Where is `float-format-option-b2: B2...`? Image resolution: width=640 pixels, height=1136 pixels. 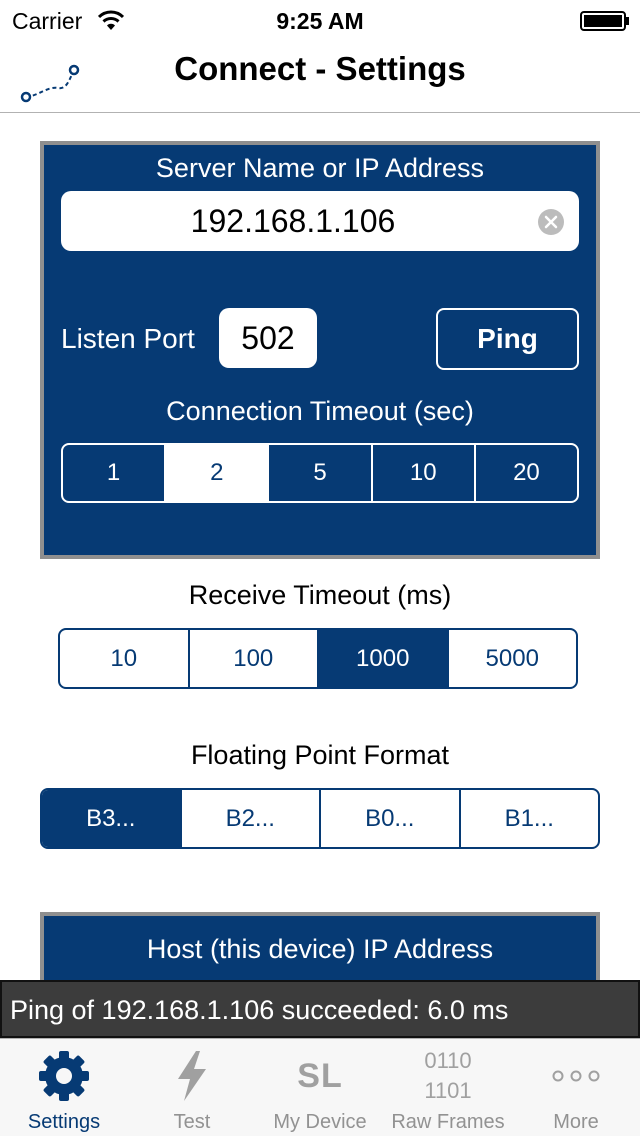 float-format-option-b2: B2... is located at coordinates (249, 818).